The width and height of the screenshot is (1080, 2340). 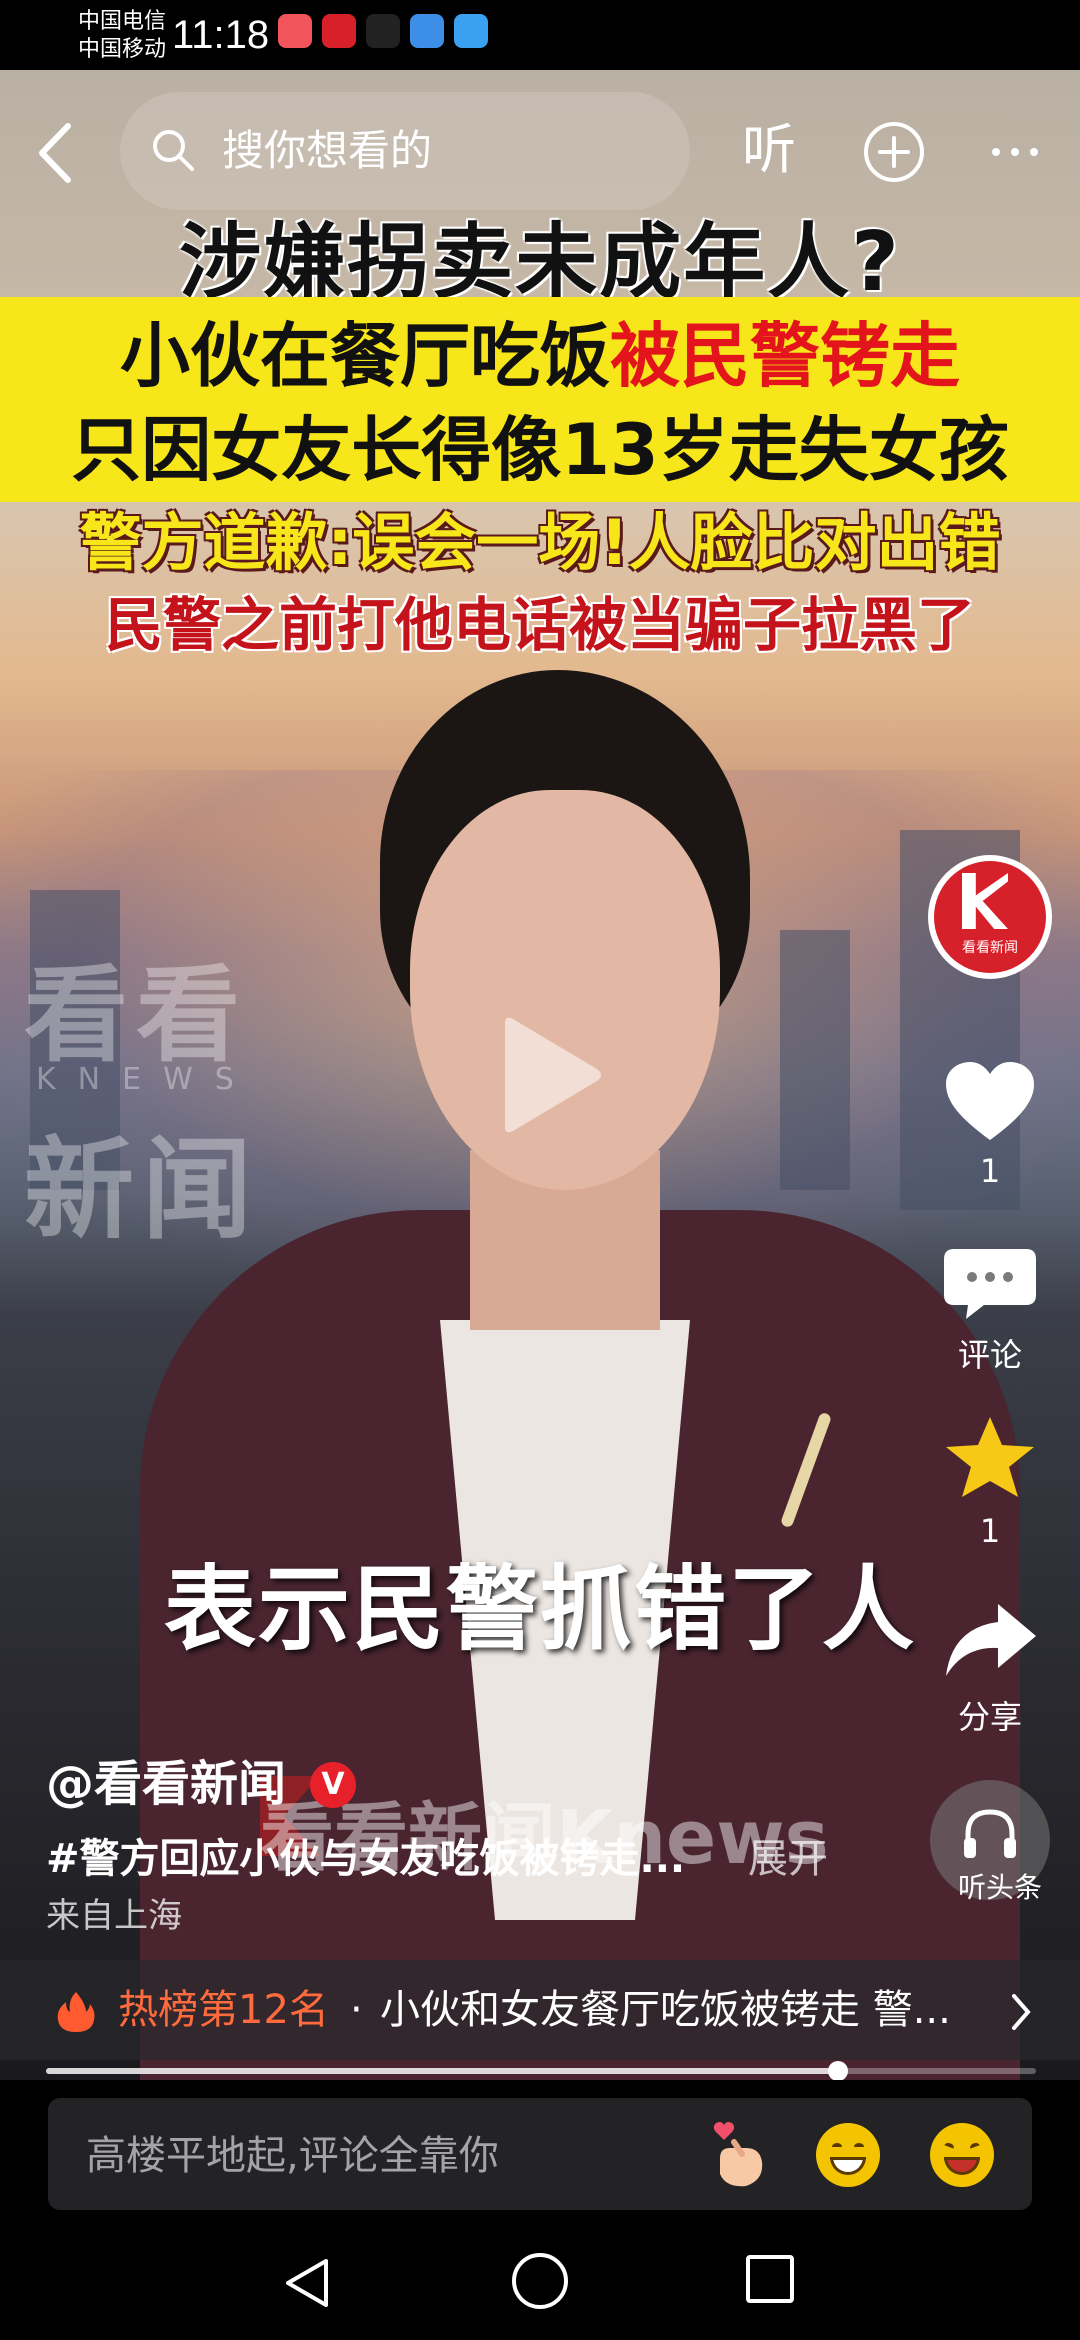 I want to click on channel-avatar-label: 看看新闻, so click(x=990, y=948).